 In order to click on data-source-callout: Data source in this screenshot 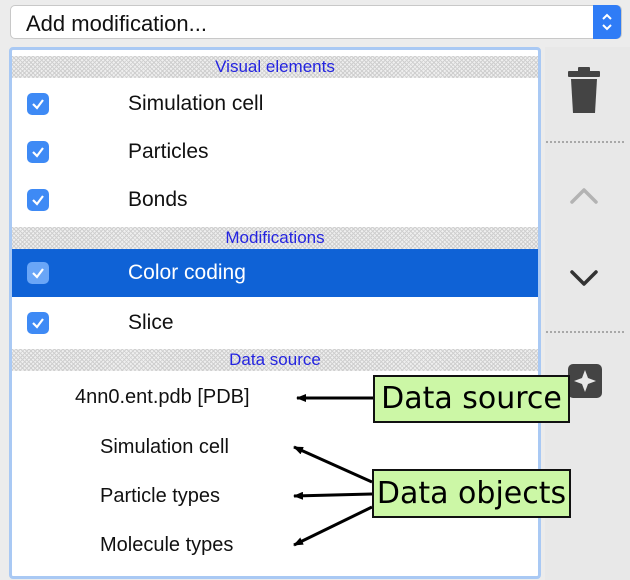, I will do `click(471, 399)`.